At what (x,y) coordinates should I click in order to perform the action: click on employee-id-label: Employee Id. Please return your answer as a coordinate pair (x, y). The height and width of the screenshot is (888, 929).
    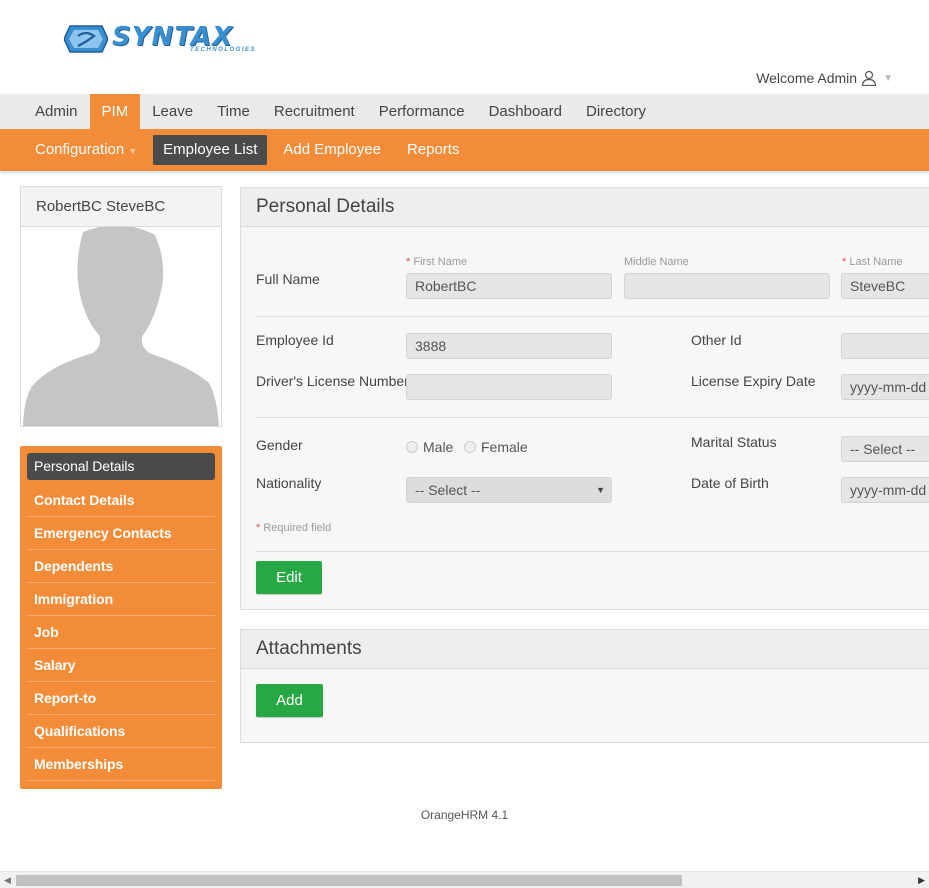
    Looking at the image, I should click on (295, 340).